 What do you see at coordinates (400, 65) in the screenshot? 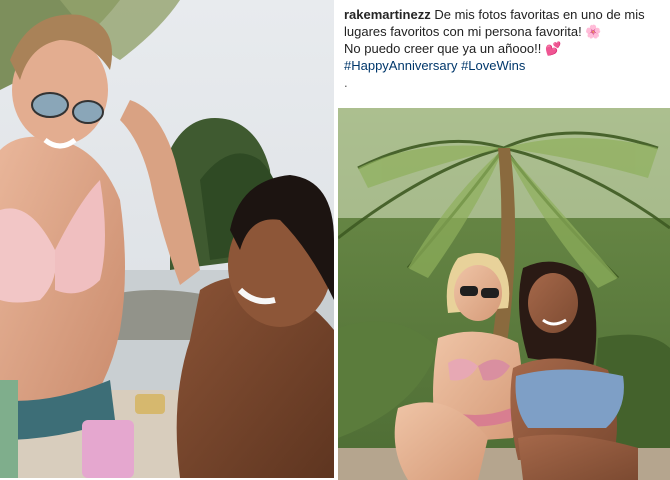
I see `hashtag-happy-anniversary: #HappyAnniversary` at bounding box center [400, 65].